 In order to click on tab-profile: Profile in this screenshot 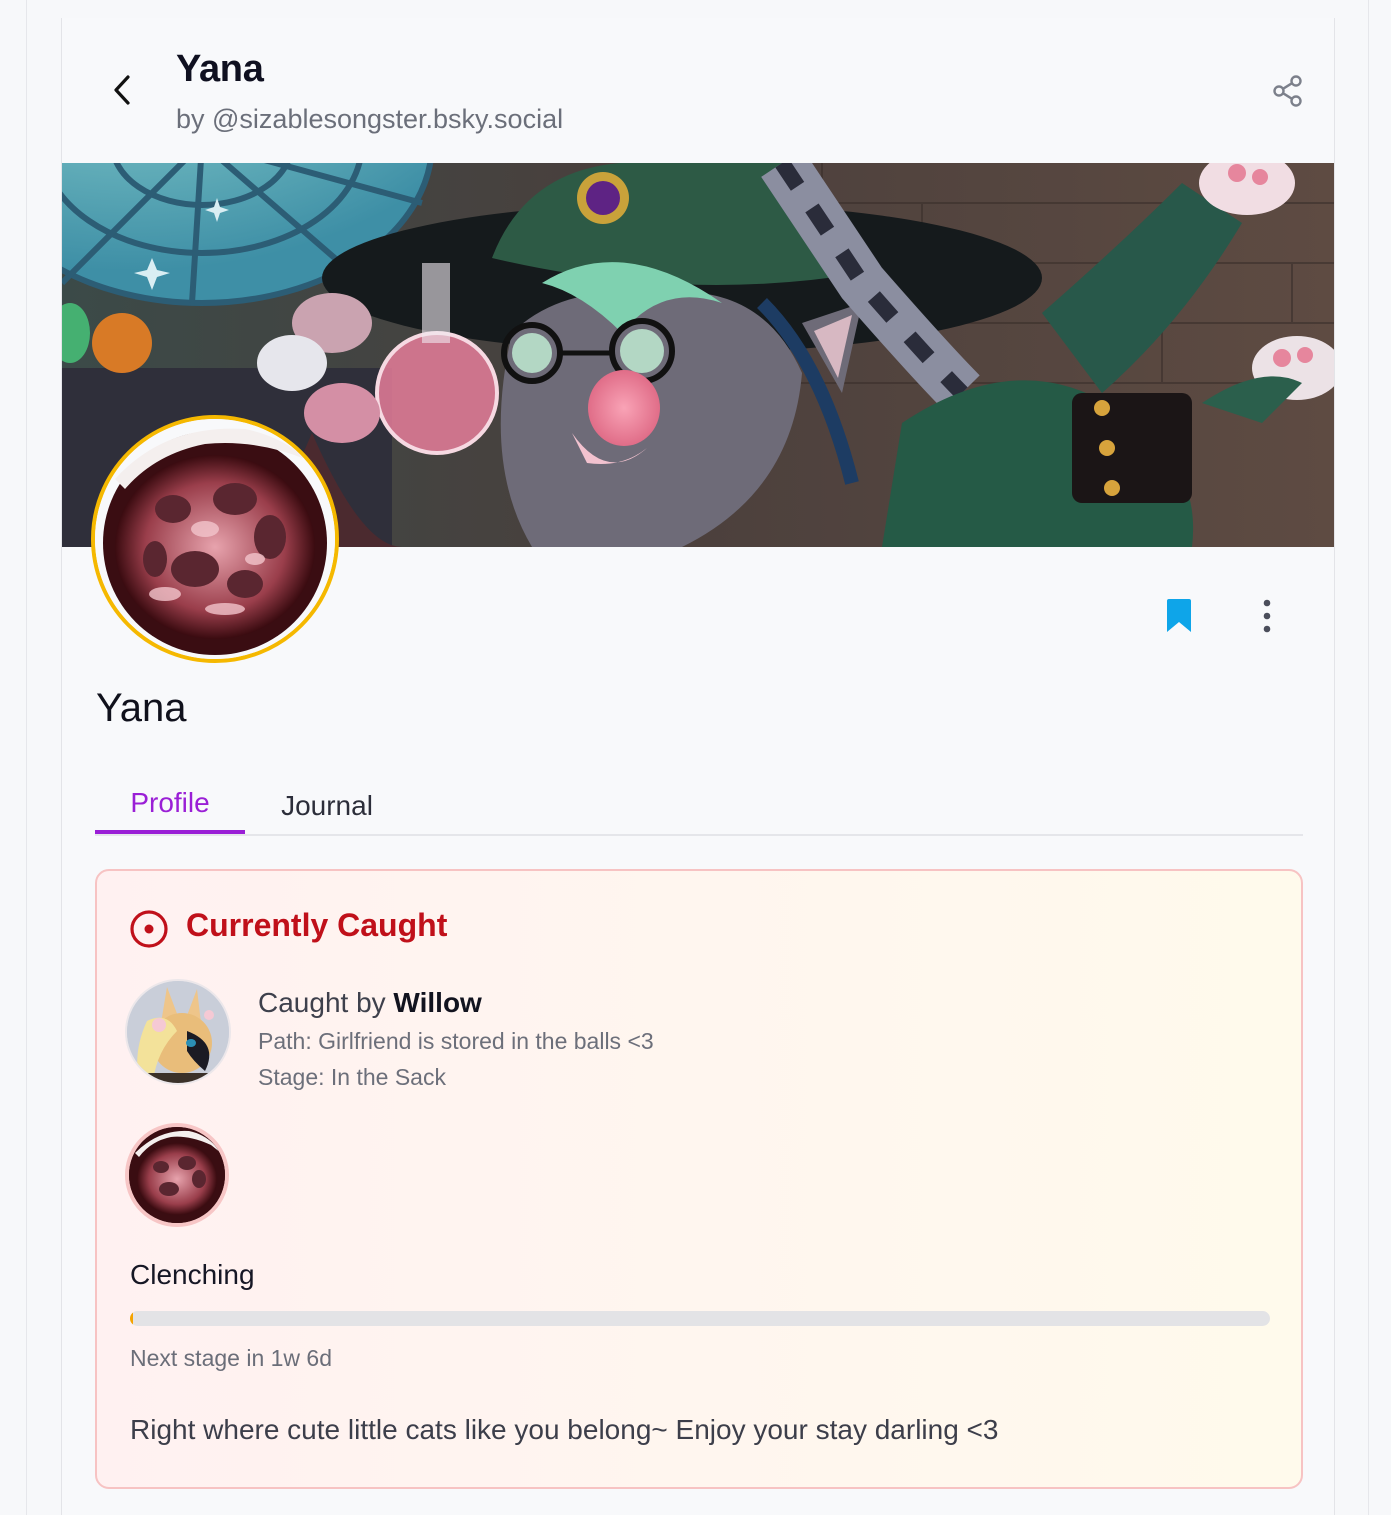, I will do `click(170, 805)`.